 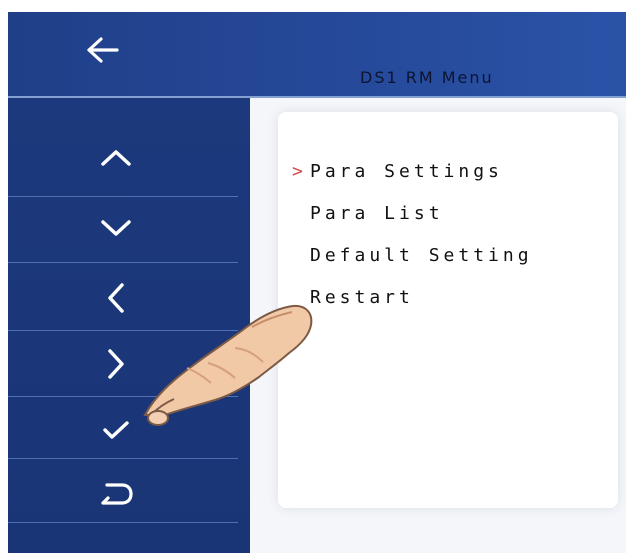 I want to click on checkmark-icon, so click(x=116, y=430).